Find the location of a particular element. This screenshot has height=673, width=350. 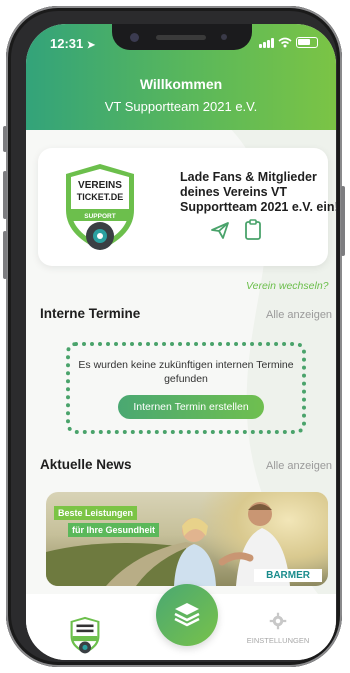

logo-ribbon: SUPPORT is located at coordinates (99, 216).